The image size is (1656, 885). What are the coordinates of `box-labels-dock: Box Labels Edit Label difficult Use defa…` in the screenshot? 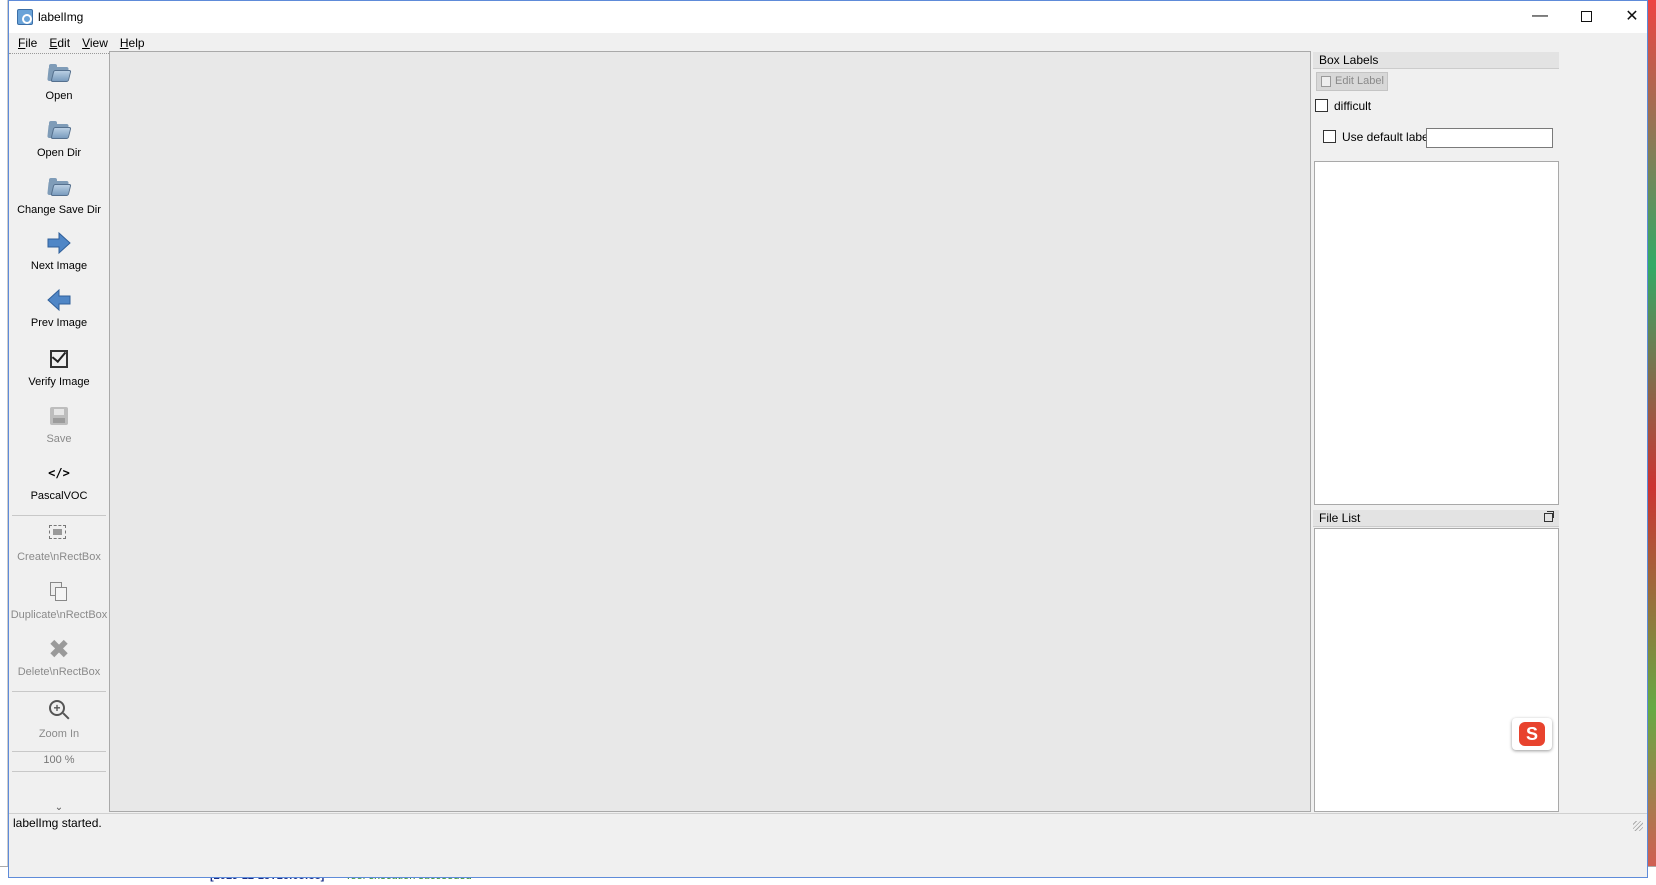 It's located at (1436, 278).